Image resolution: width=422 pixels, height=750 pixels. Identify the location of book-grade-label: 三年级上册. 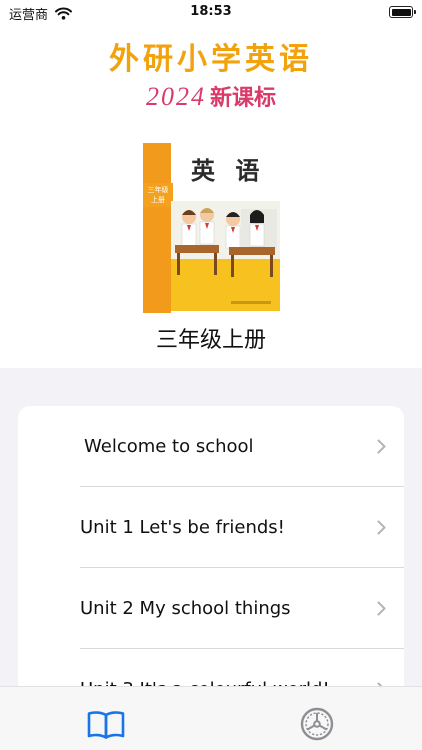
(210, 340).